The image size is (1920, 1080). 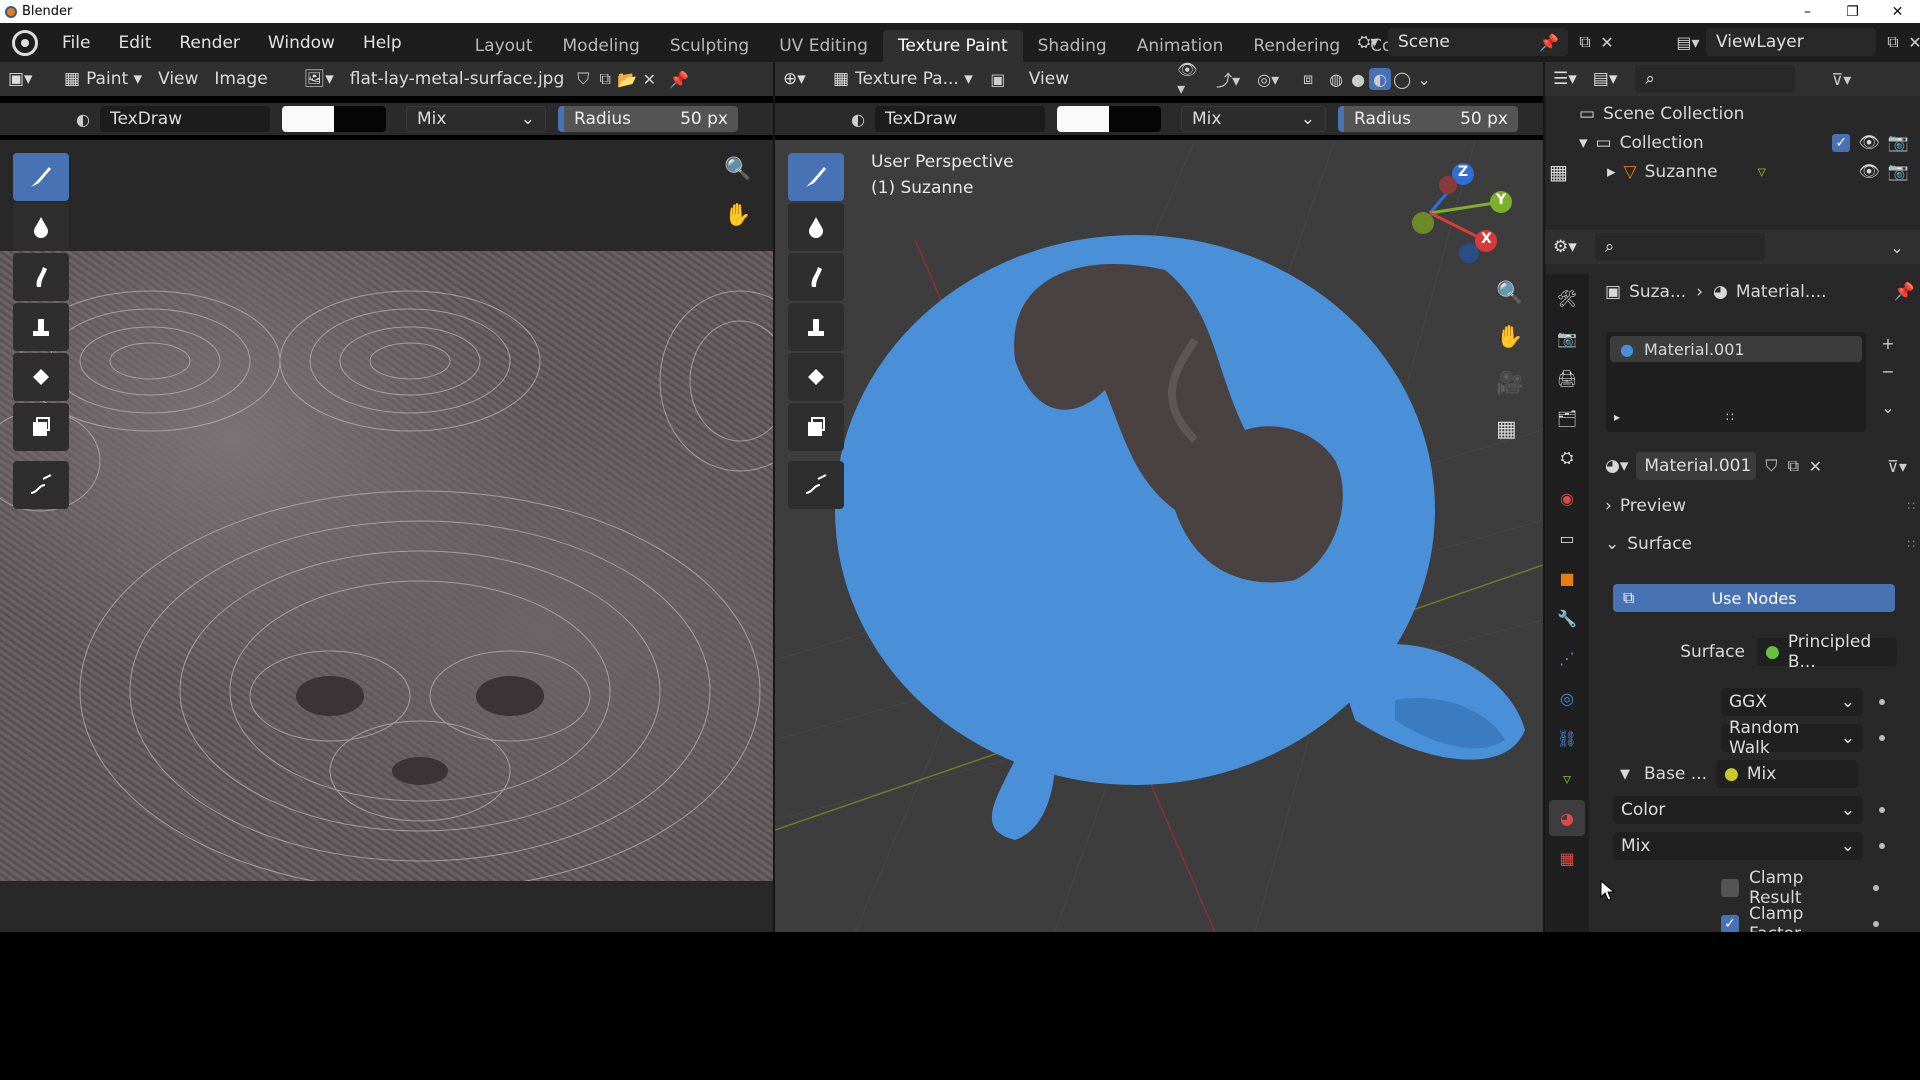 I want to click on tab-uv-editing: UV Editing, so click(x=823, y=46).